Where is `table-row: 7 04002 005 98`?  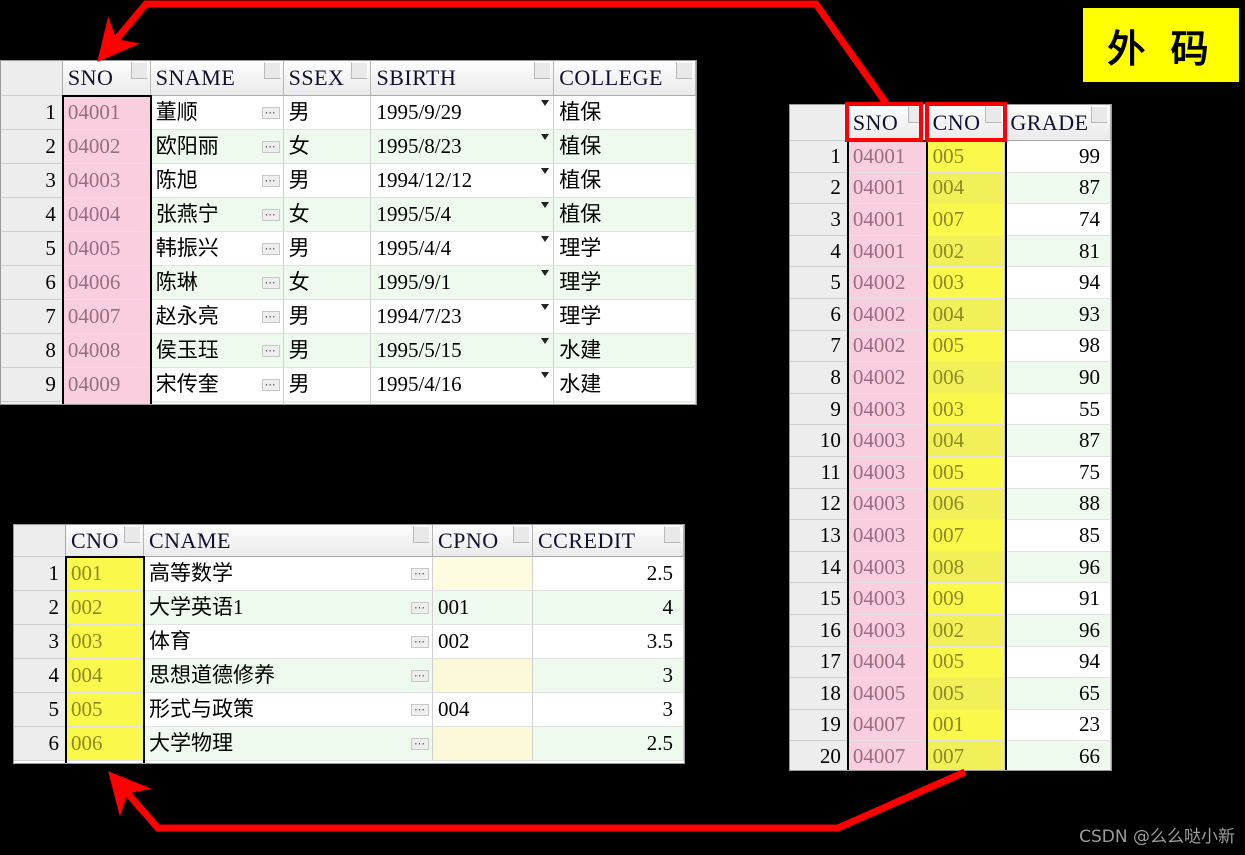
table-row: 7 04002 005 98 is located at coordinates (950, 346).